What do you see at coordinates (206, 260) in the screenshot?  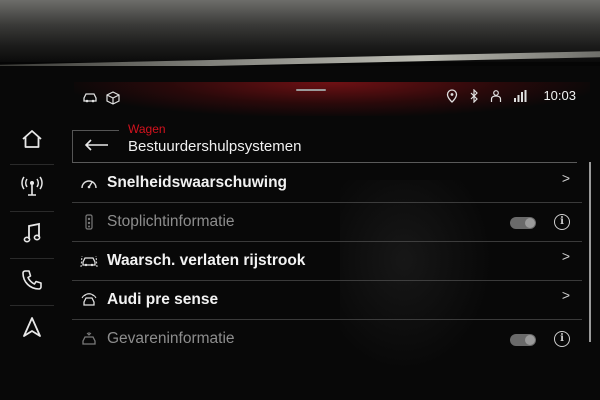 I see `list-item-label: Waarsch. verlaten rijstrook` at bounding box center [206, 260].